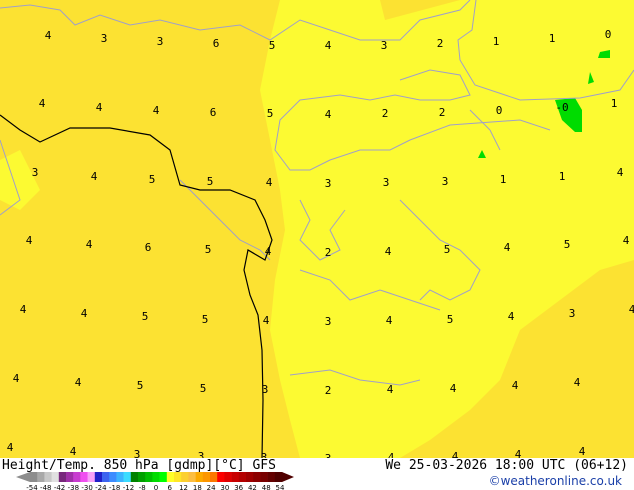  Describe the element at coordinates (86, 487) in the screenshot. I see `legend-tick: -30` at that location.